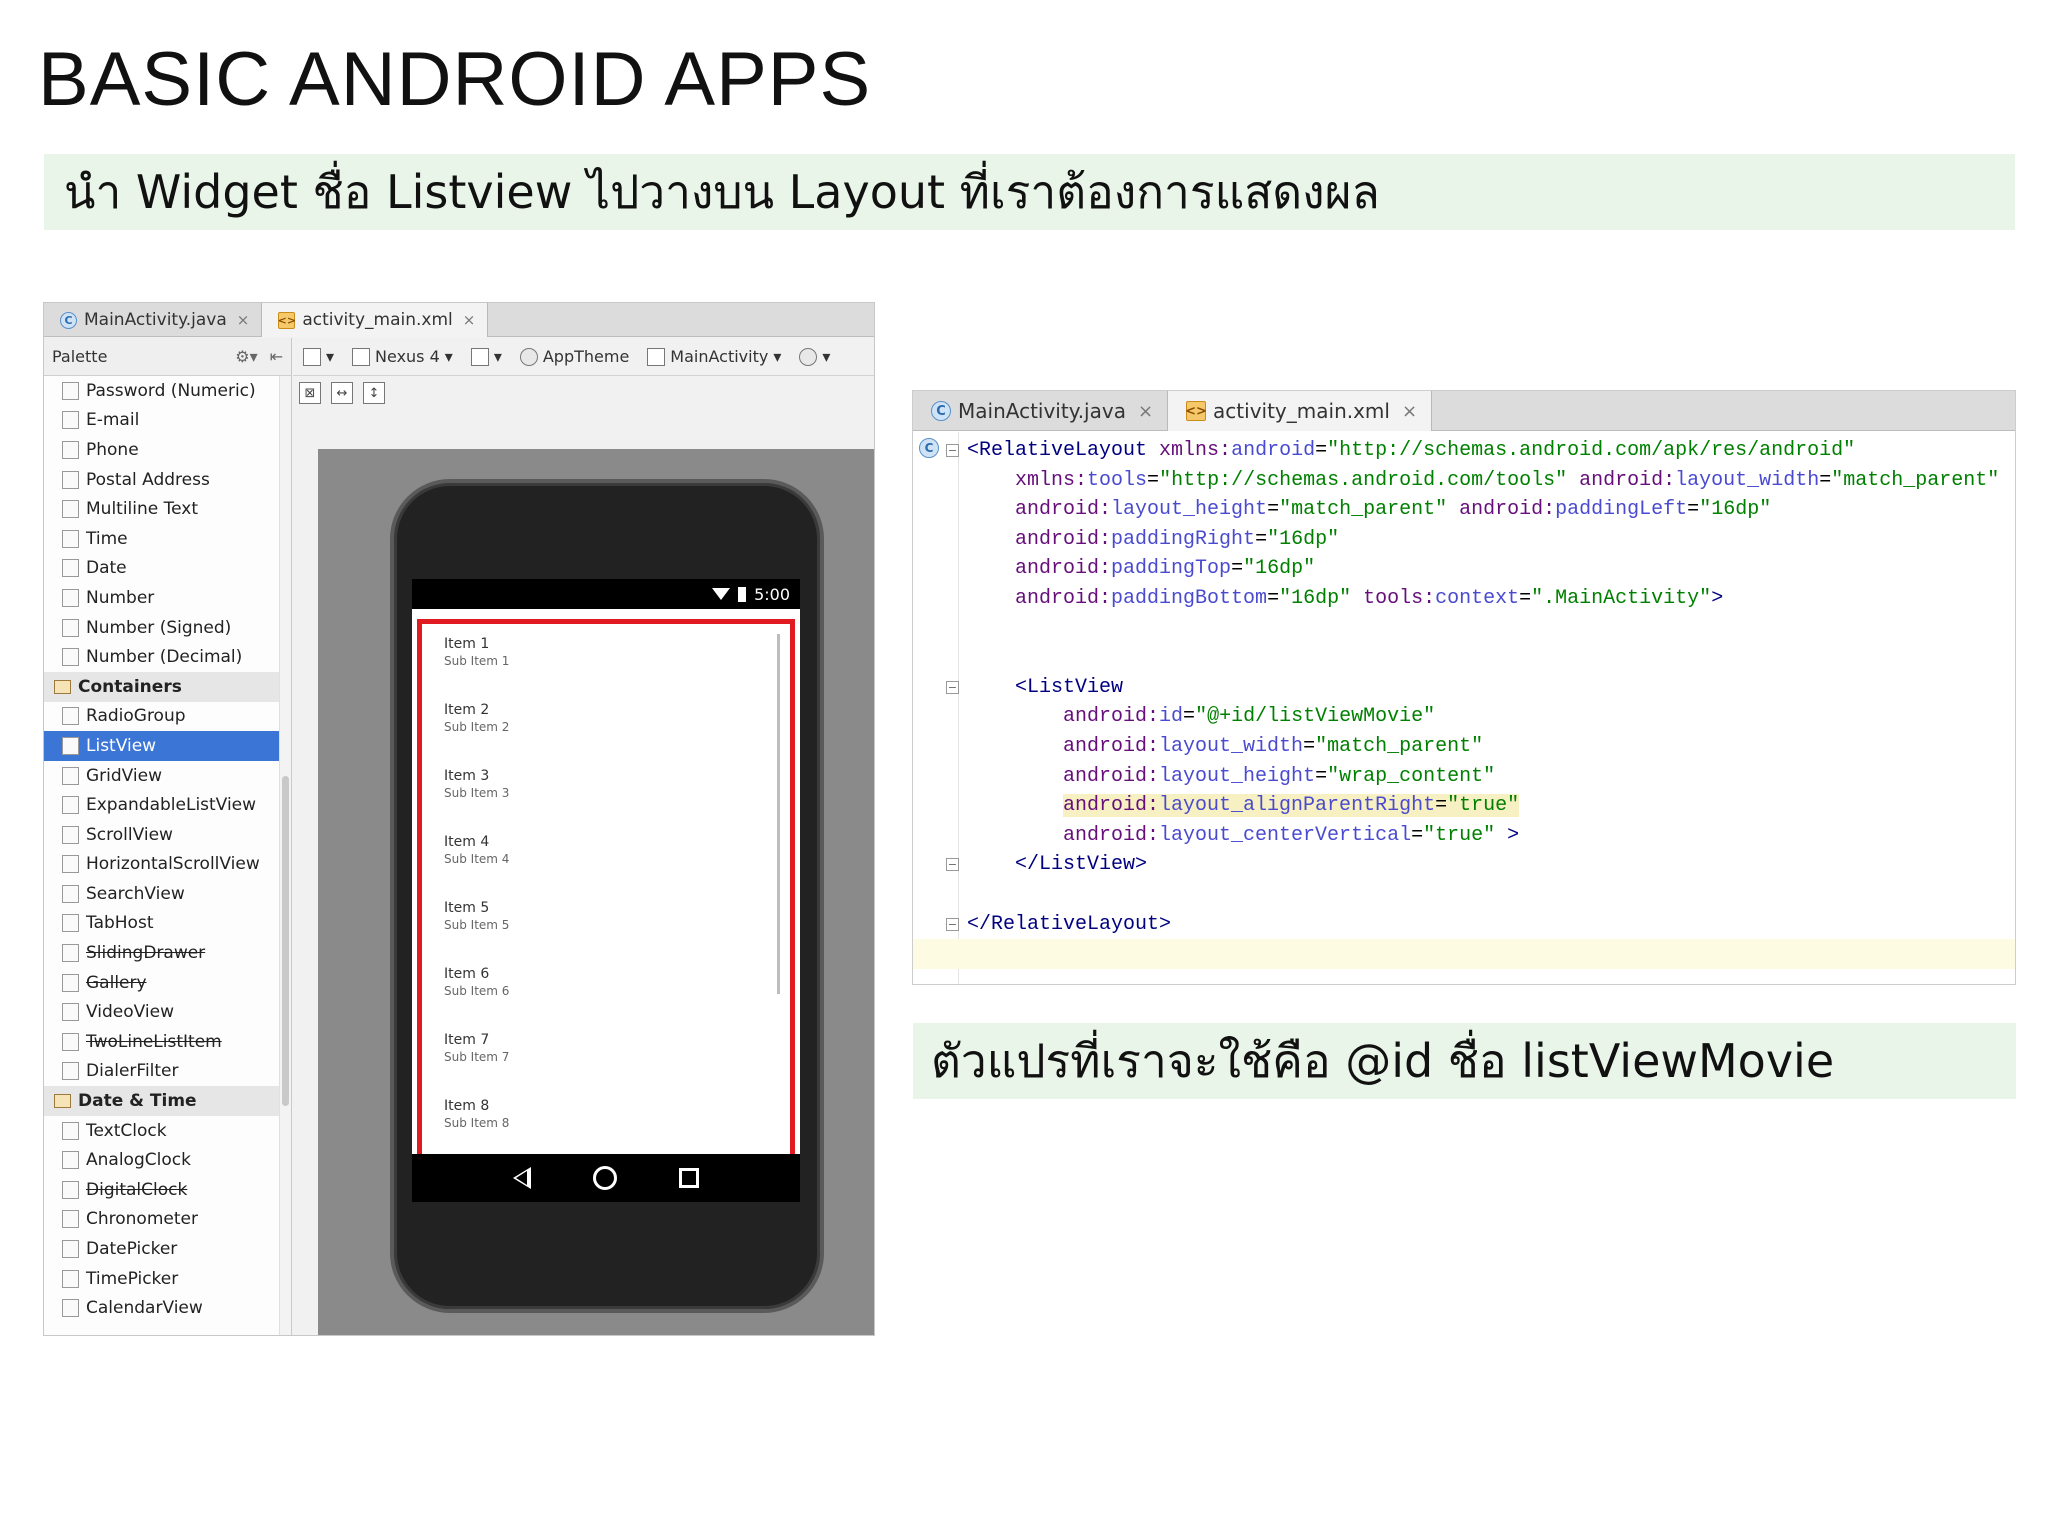 The width and height of the screenshot is (2048, 1536). Describe the element at coordinates (162, 686) in the screenshot. I see `palette-category: Containers` at that location.